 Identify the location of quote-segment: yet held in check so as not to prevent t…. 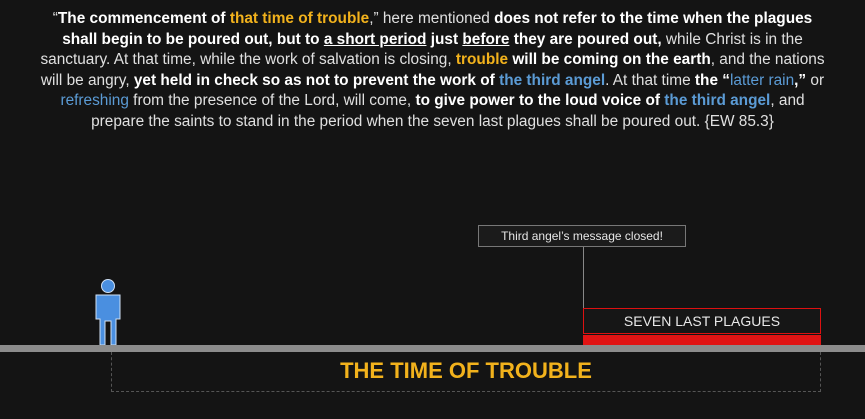
(316, 80).